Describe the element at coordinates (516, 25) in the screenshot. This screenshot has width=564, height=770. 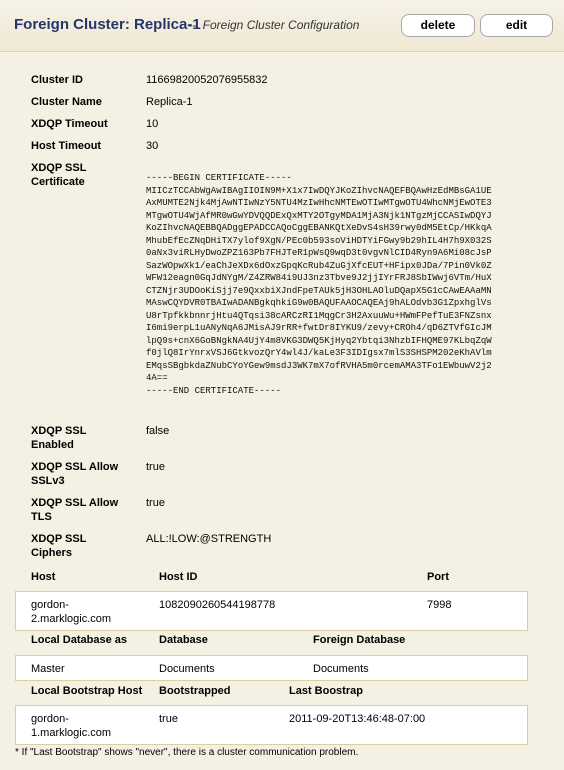
I see `edit-button: edit` at that location.